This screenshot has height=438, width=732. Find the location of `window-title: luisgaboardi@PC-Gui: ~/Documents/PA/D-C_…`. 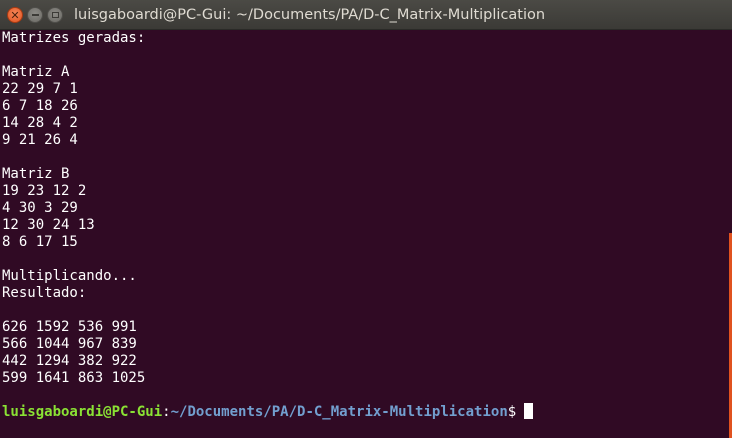

window-title: luisgaboardi@PC-Gui: ~/Documents/PA/D-C_… is located at coordinates (310, 15).